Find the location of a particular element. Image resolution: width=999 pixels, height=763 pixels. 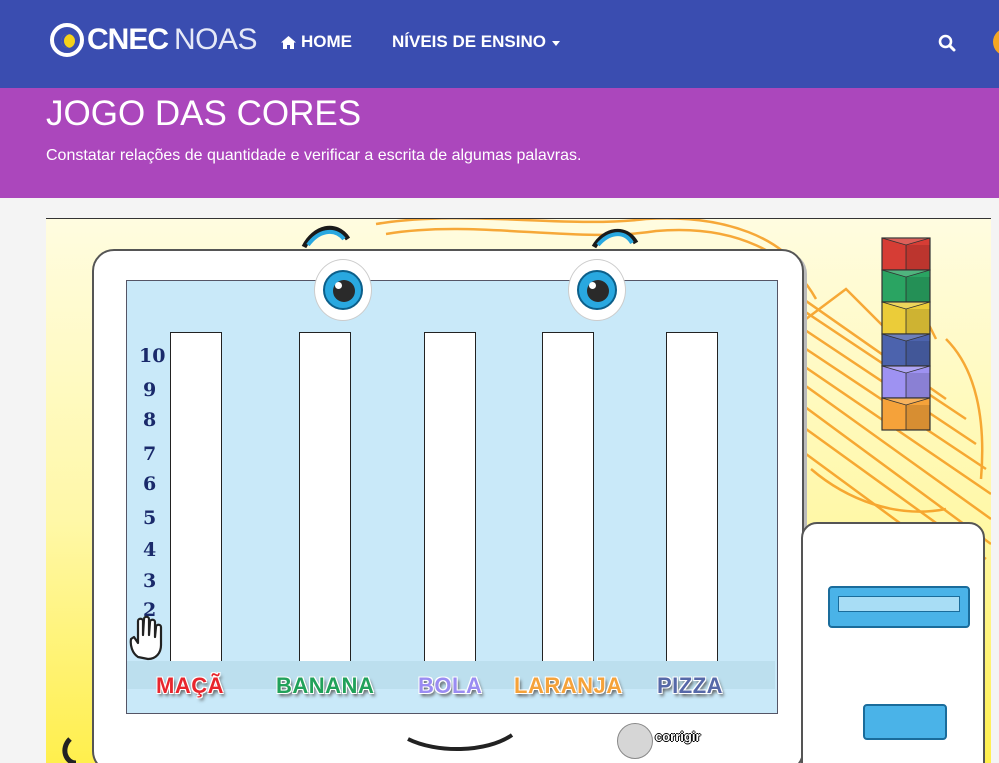

floppy-drive is located at coordinates (905, 722).